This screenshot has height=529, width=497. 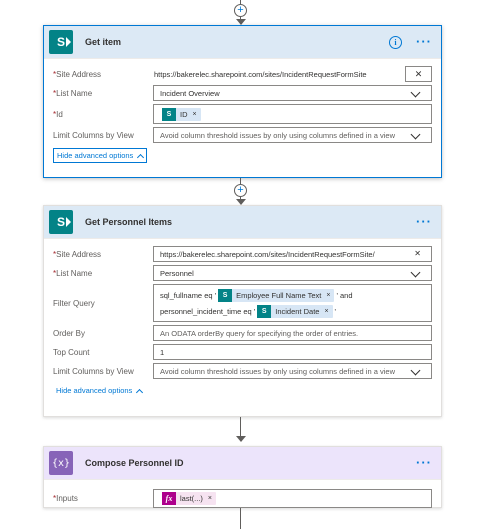 What do you see at coordinates (103, 42) in the screenshot?
I see `get-item-title: Get item` at bounding box center [103, 42].